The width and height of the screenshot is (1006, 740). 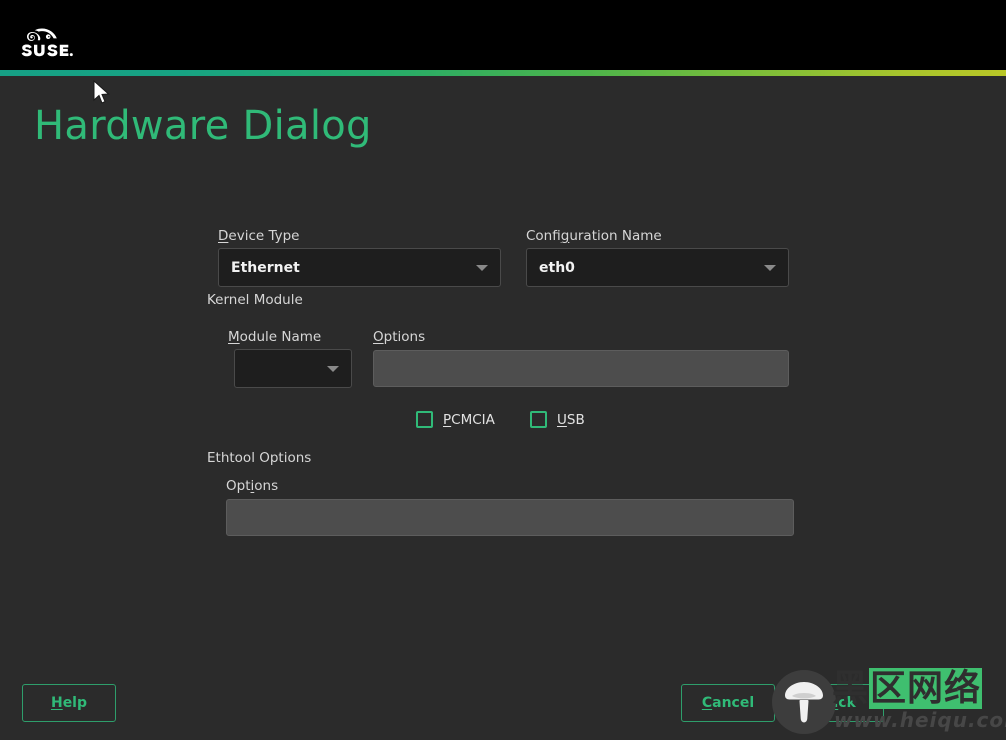 What do you see at coordinates (733, 703) in the screenshot?
I see `cancel-label-text: ancel` at bounding box center [733, 703].